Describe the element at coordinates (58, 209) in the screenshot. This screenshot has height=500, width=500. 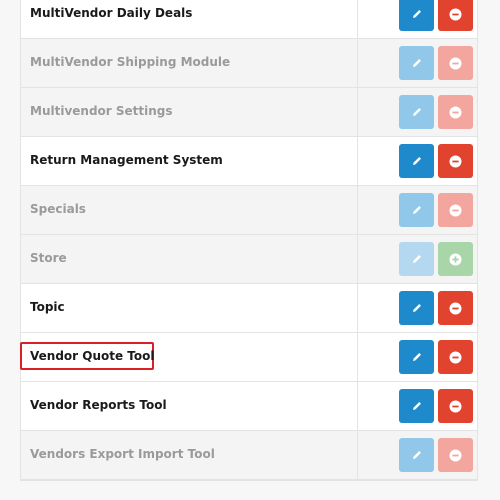
I see `extension-name: Specials` at that location.